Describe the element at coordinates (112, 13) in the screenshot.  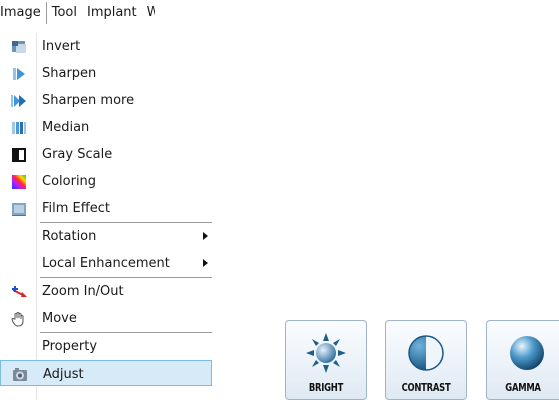
I see `menu-implant: Implant` at that location.